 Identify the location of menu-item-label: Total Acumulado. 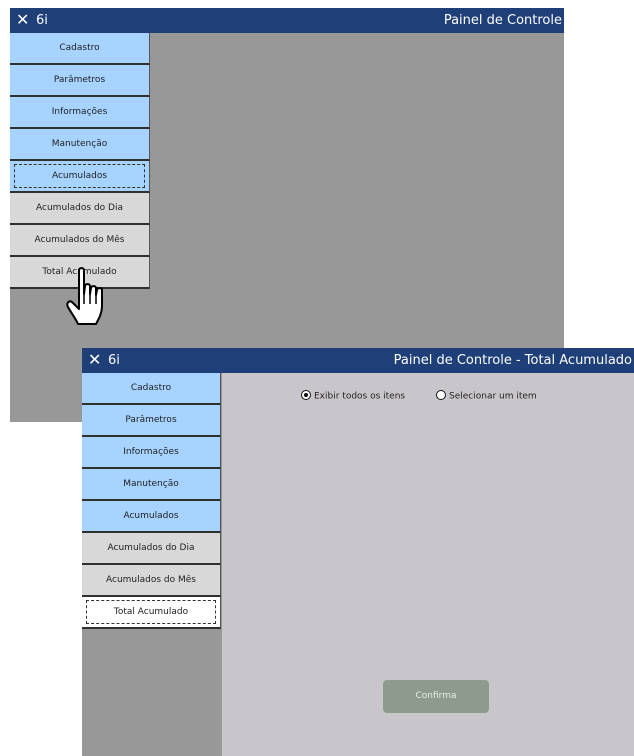
(151, 612).